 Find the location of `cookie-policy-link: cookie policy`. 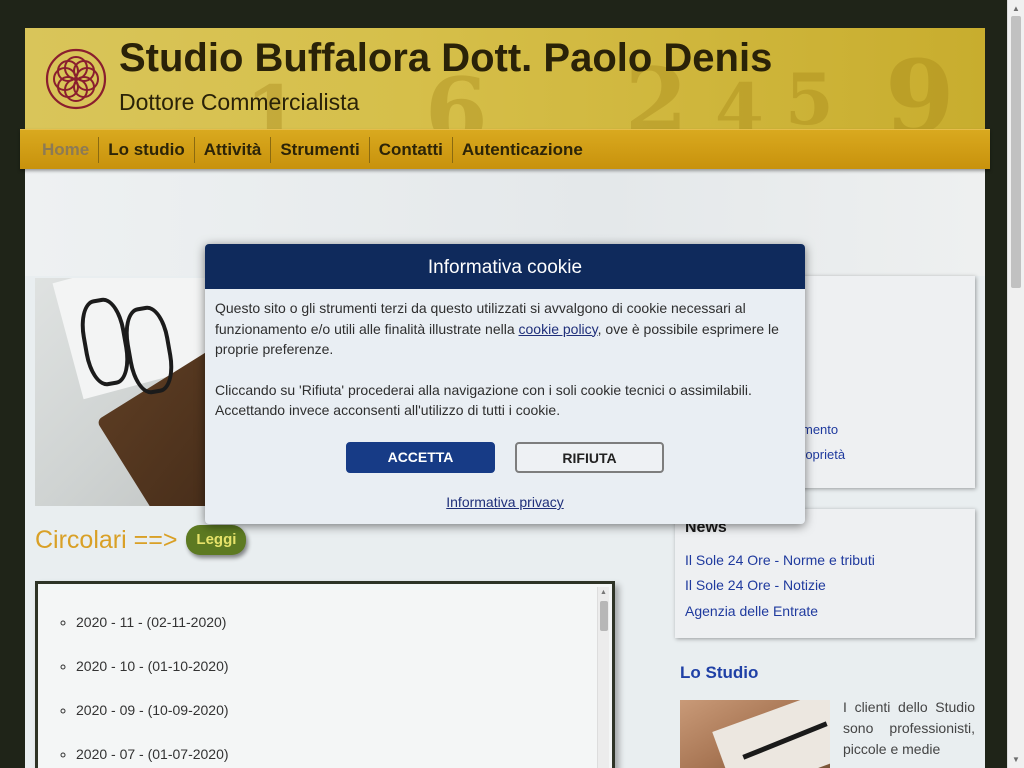

cookie-policy-link: cookie policy is located at coordinates (558, 329).